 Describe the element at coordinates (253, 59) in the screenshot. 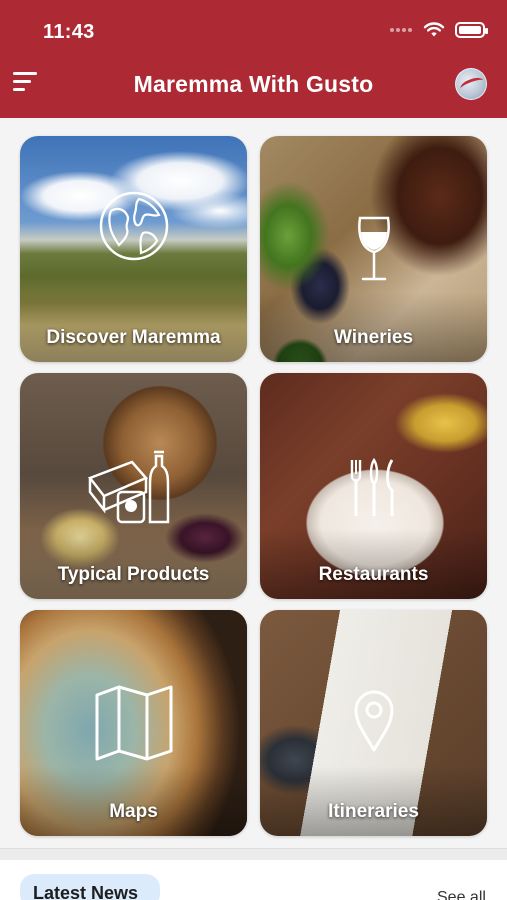

I see `top-app-bar: 11:43 Maremma With Gusto` at that location.